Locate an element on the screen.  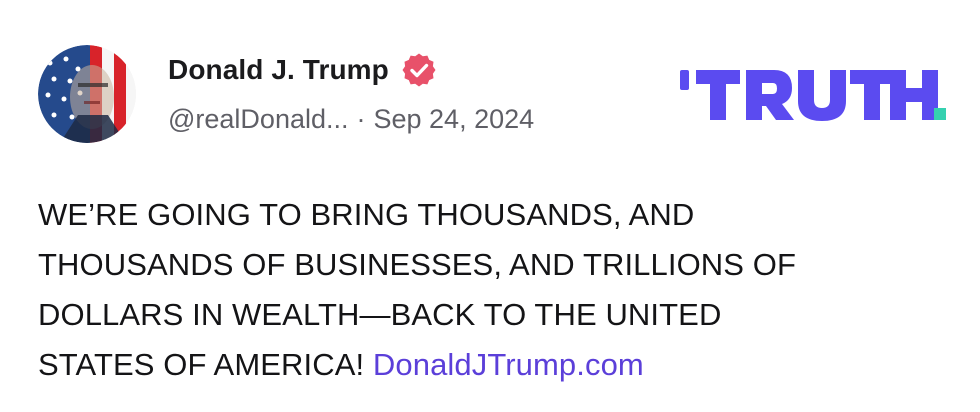
post-meta: @realDonald... · Sep 24, 2024 is located at coordinates (351, 119).